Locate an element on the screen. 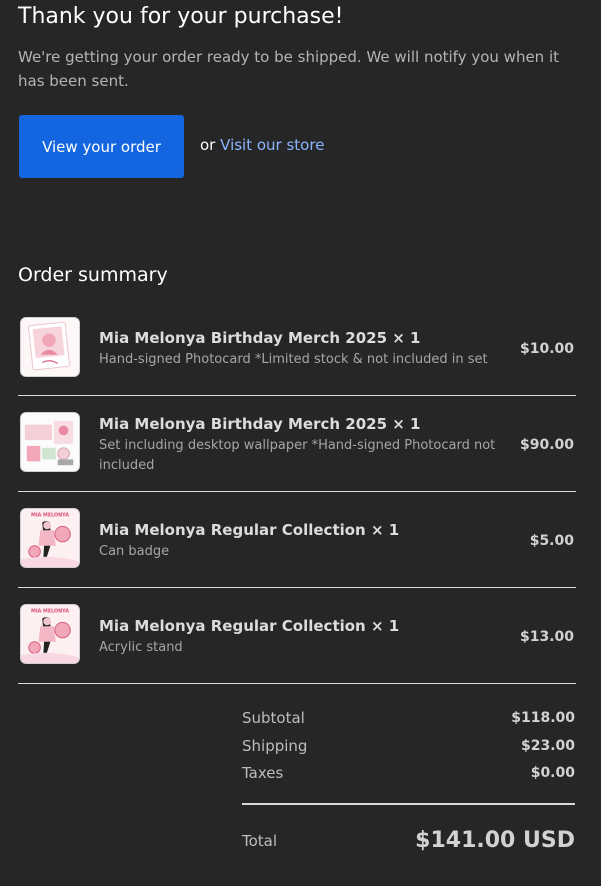 The width and height of the screenshot is (601, 886). shipping-value: $23.00 is located at coordinates (547, 746).